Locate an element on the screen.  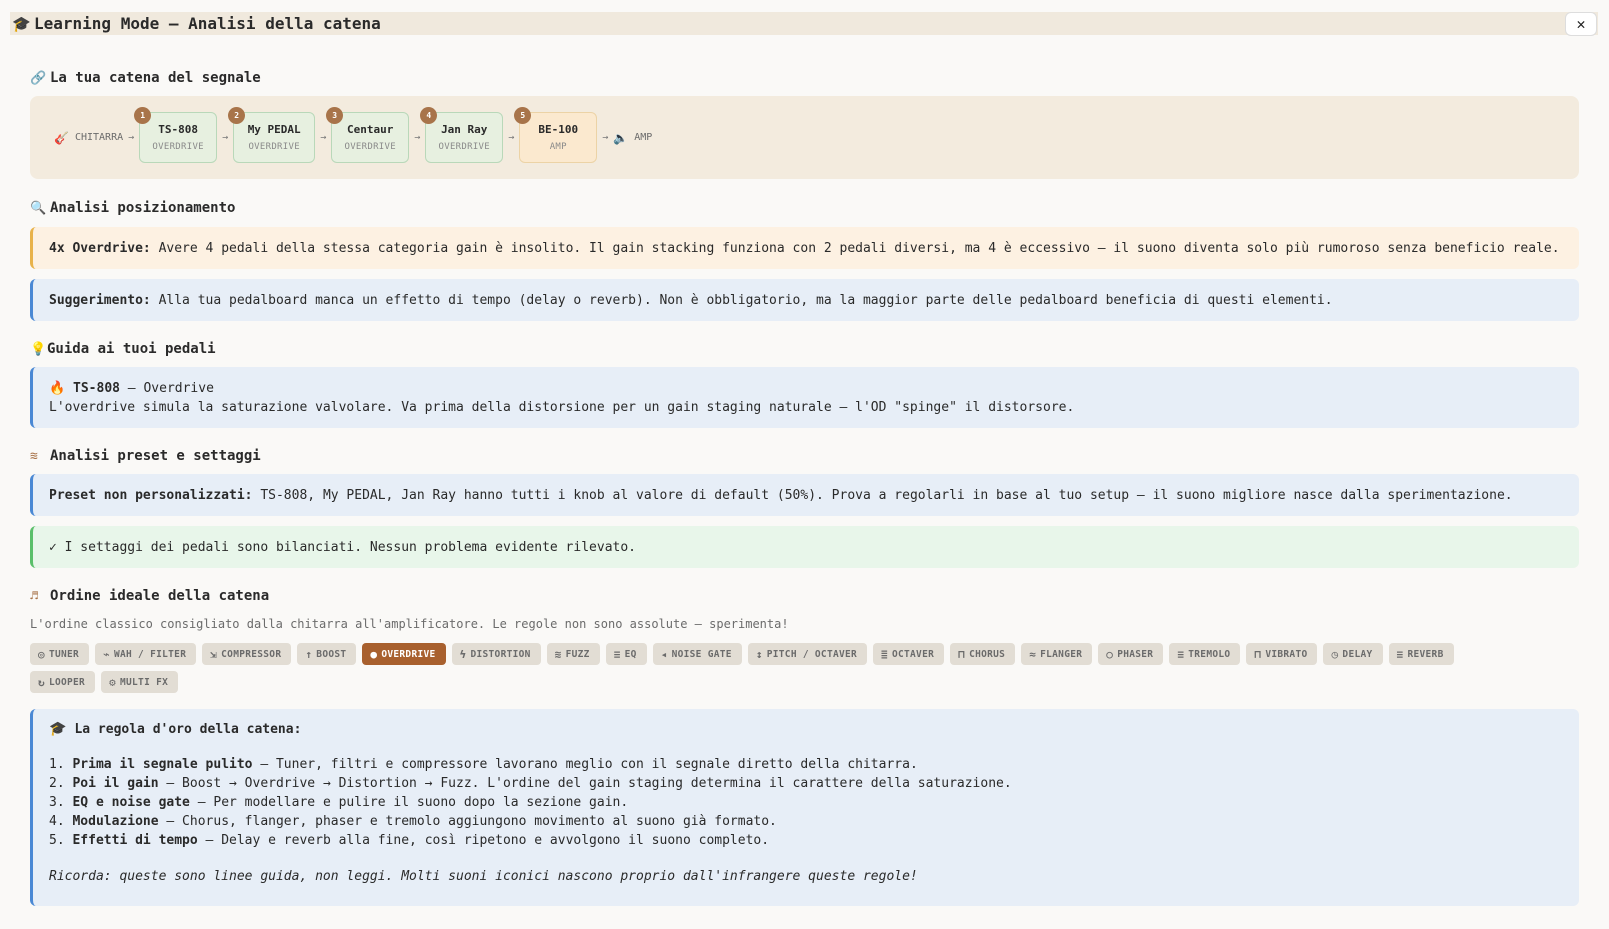
rule-number: 4. is located at coordinates (57, 821).